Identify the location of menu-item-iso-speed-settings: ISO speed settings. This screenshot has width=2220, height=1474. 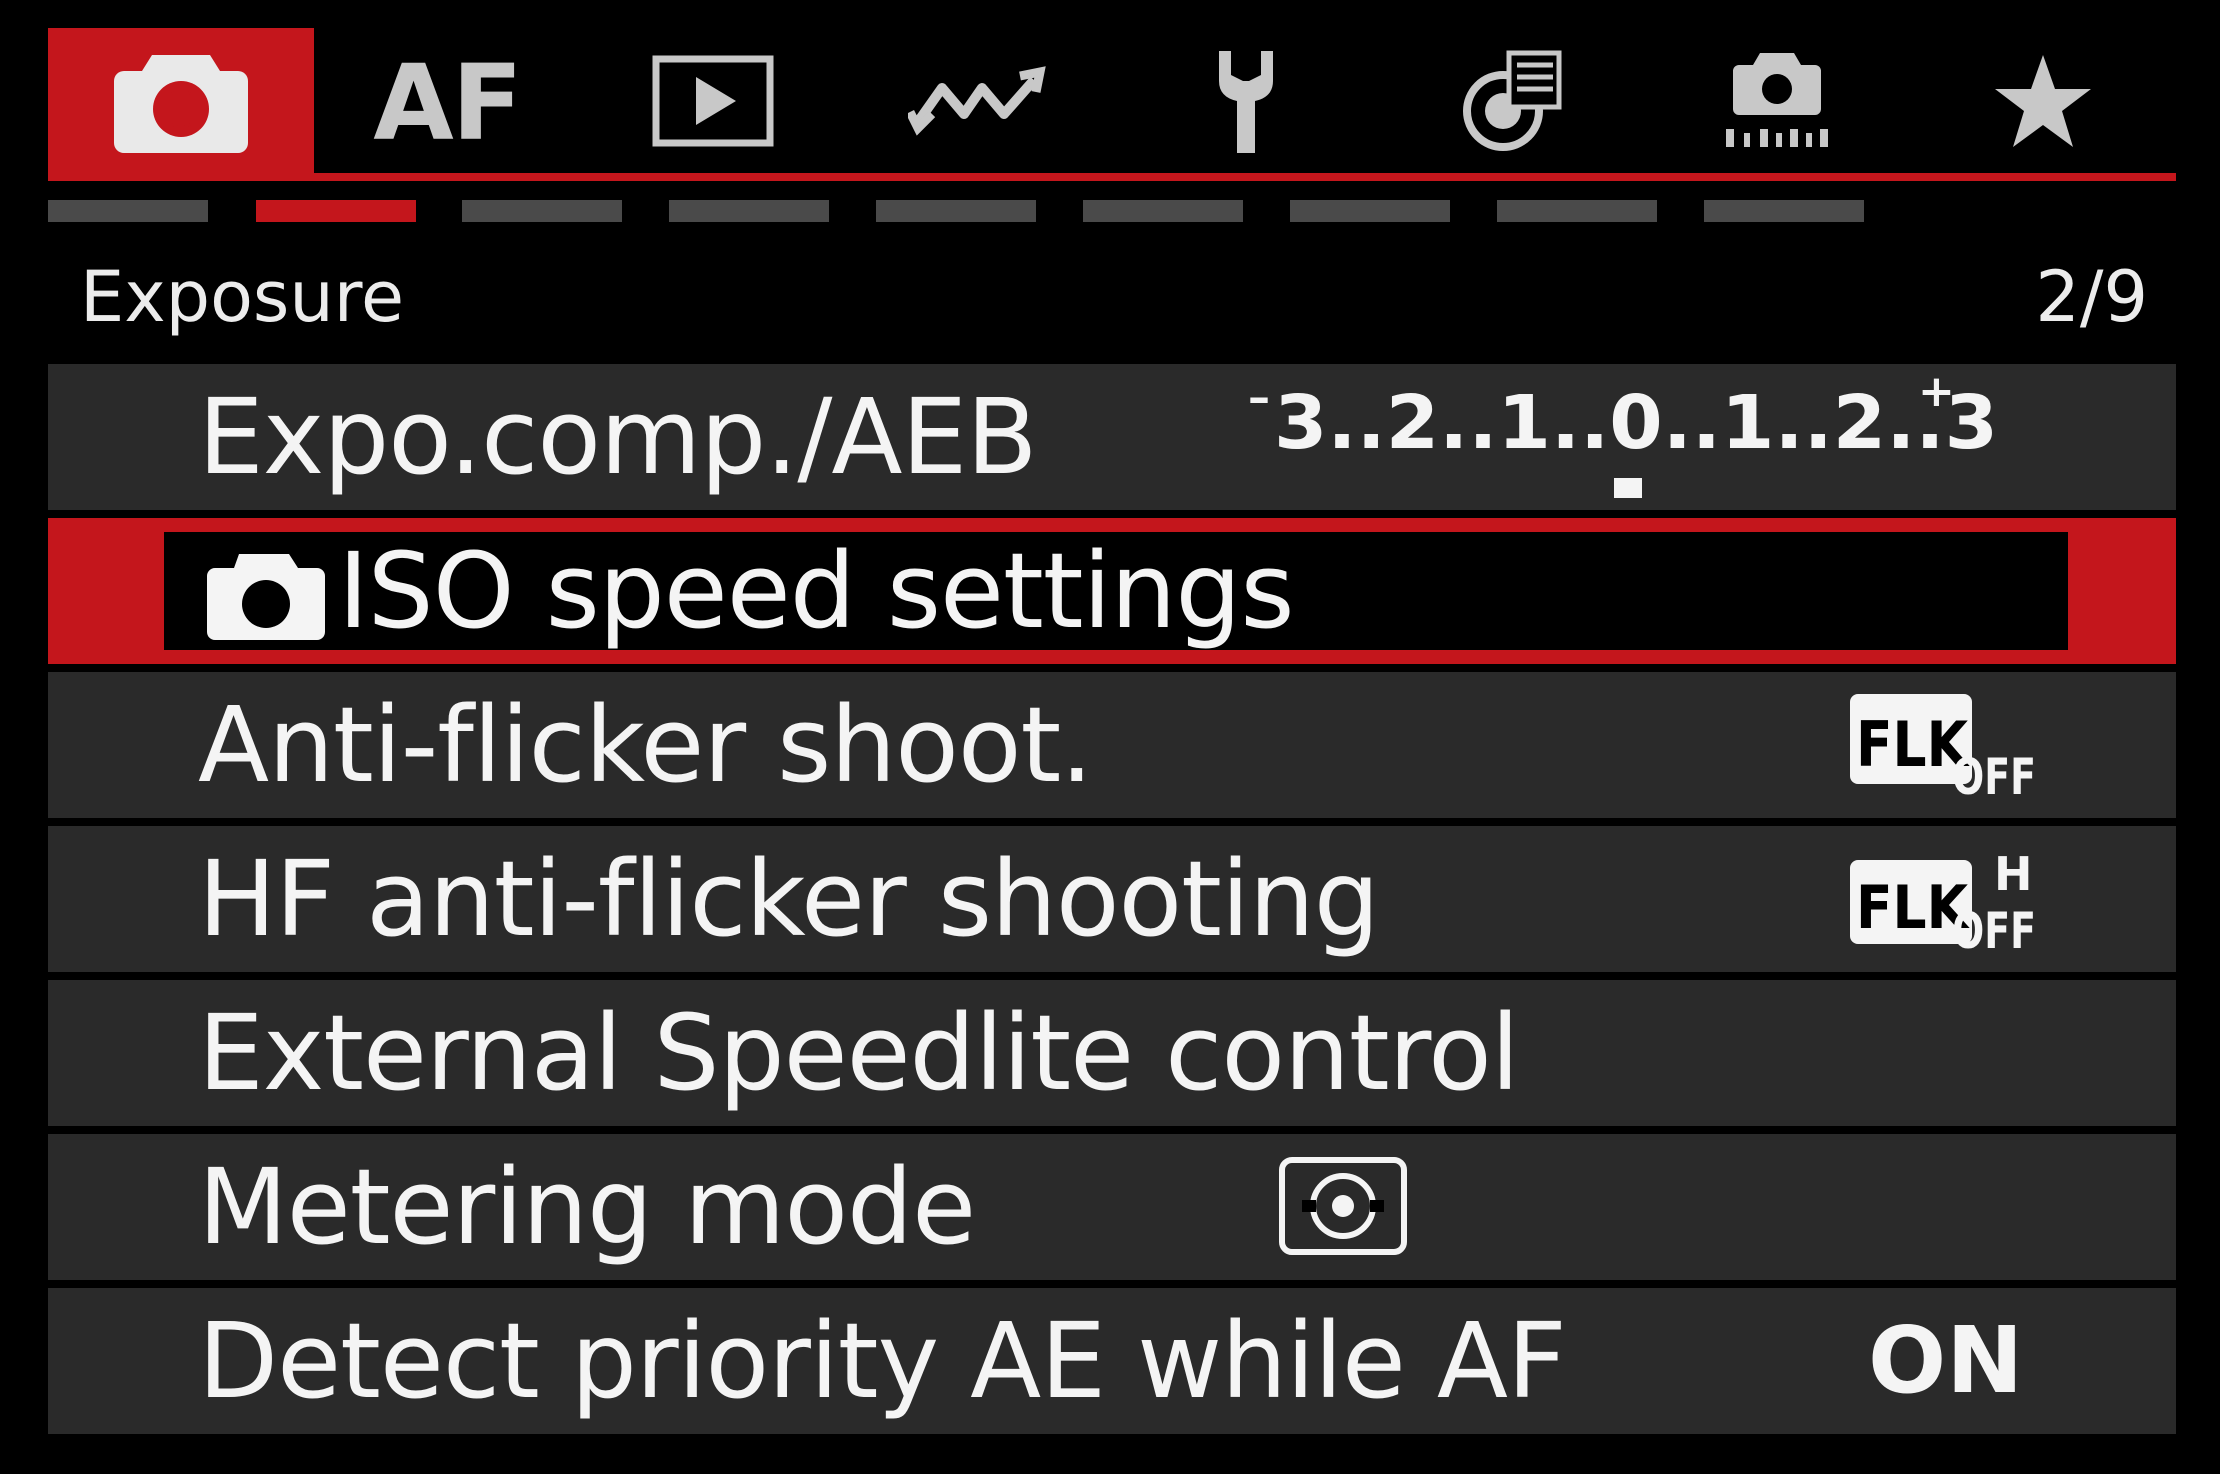
(1112, 591).